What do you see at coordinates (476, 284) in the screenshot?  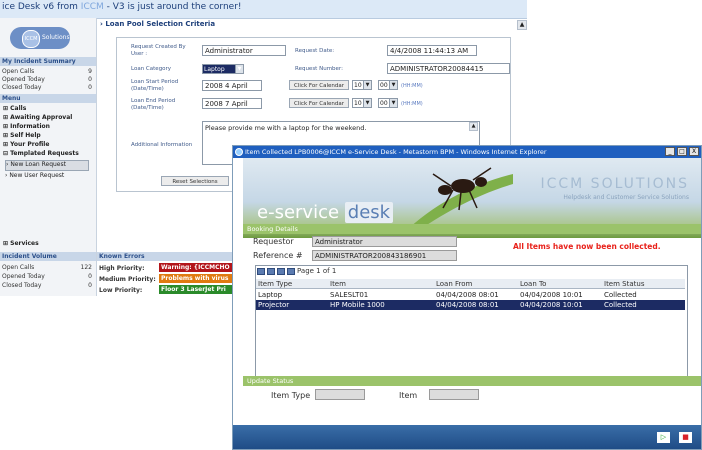 I see `col-loan-from: Loan From` at bounding box center [476, 284].